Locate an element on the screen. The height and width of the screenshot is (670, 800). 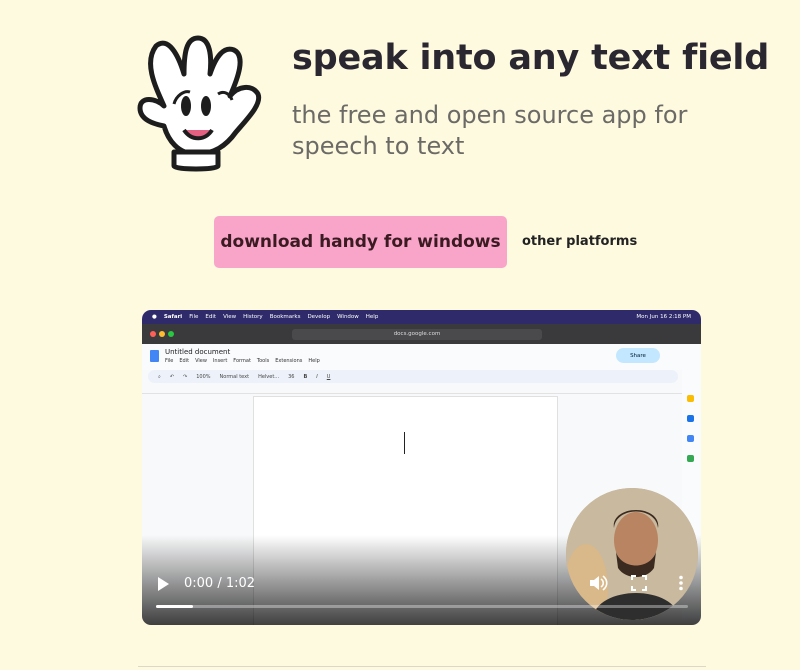
doc-title: Untitled document is located at coordinates (198, 352).